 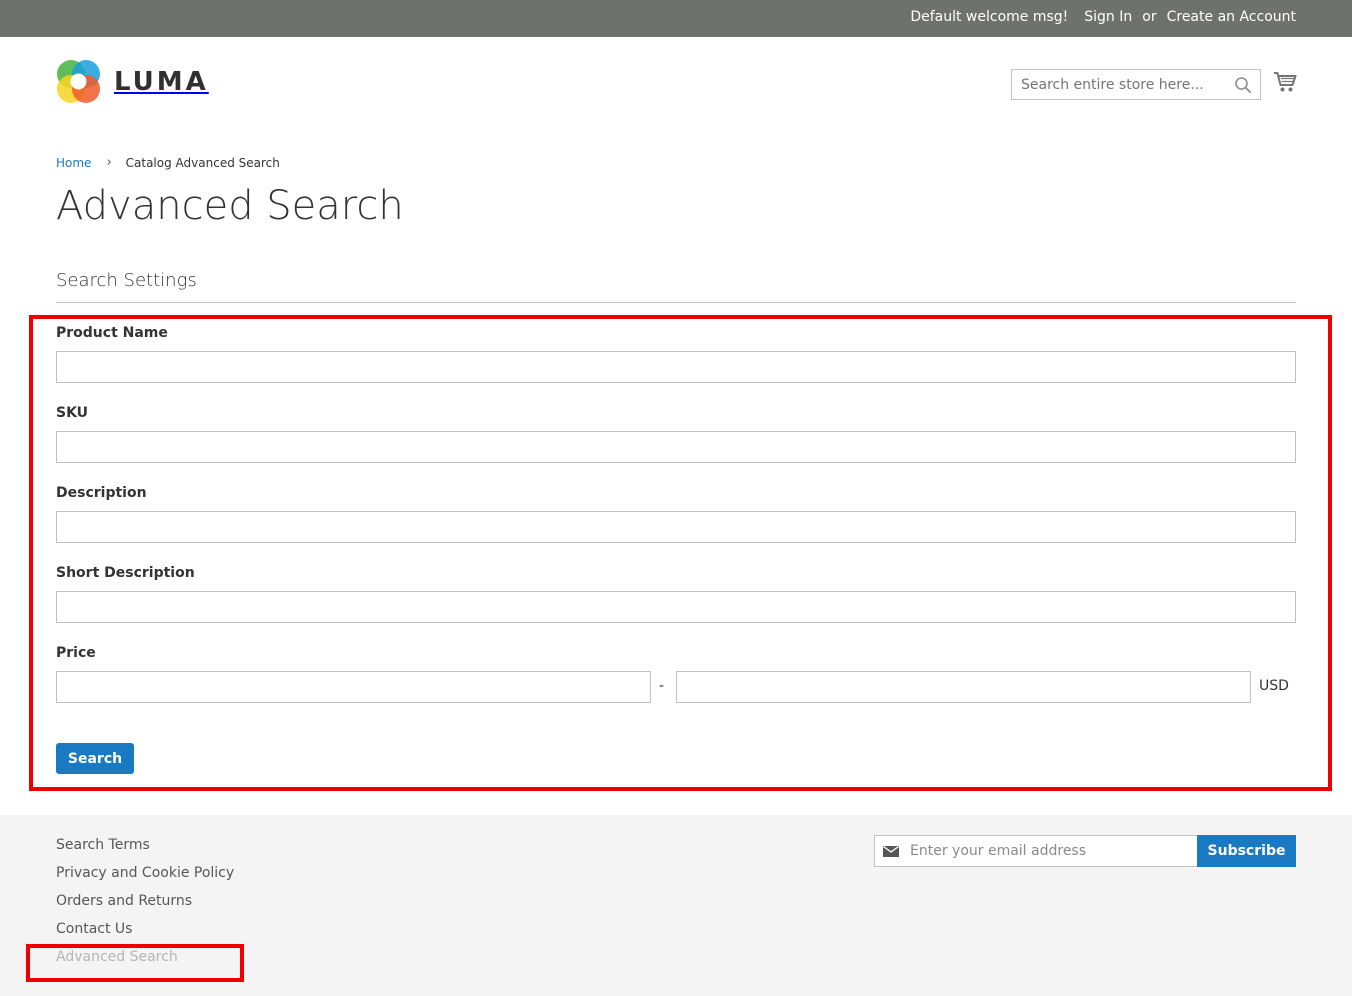 I want to click on footer-link-item: Orders and Returns, so click(x=145, y=906).